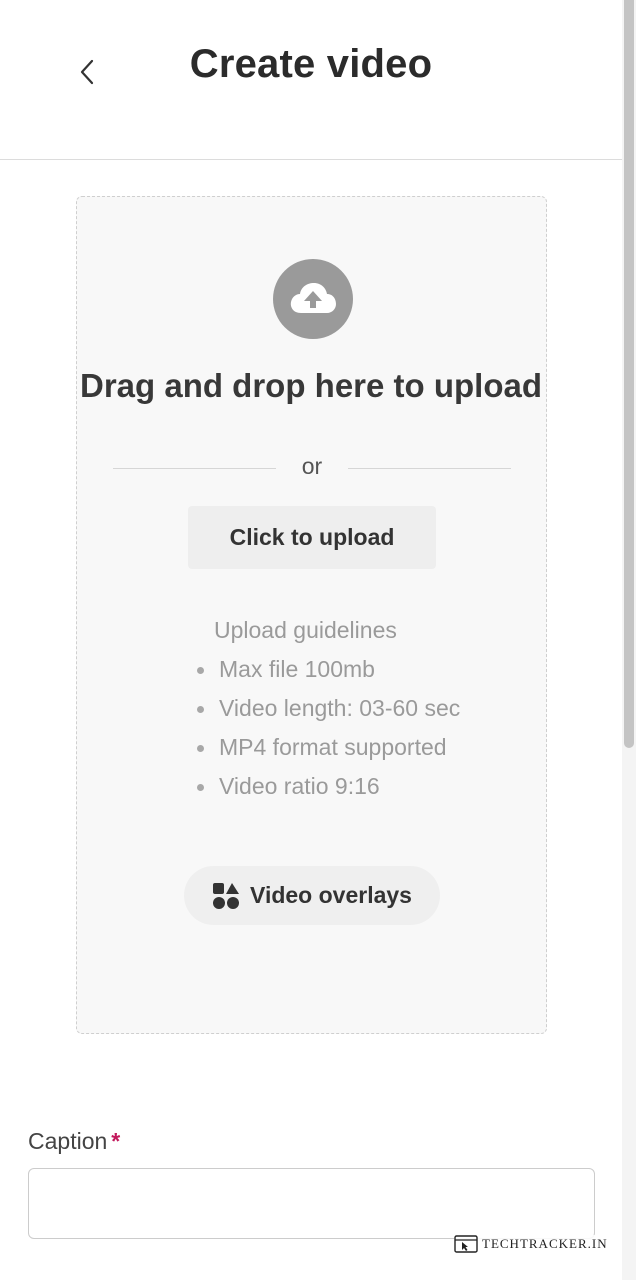 The height and width of the screenshot is (1280, 636). I want to click on scrollbar, so click(629, 640).